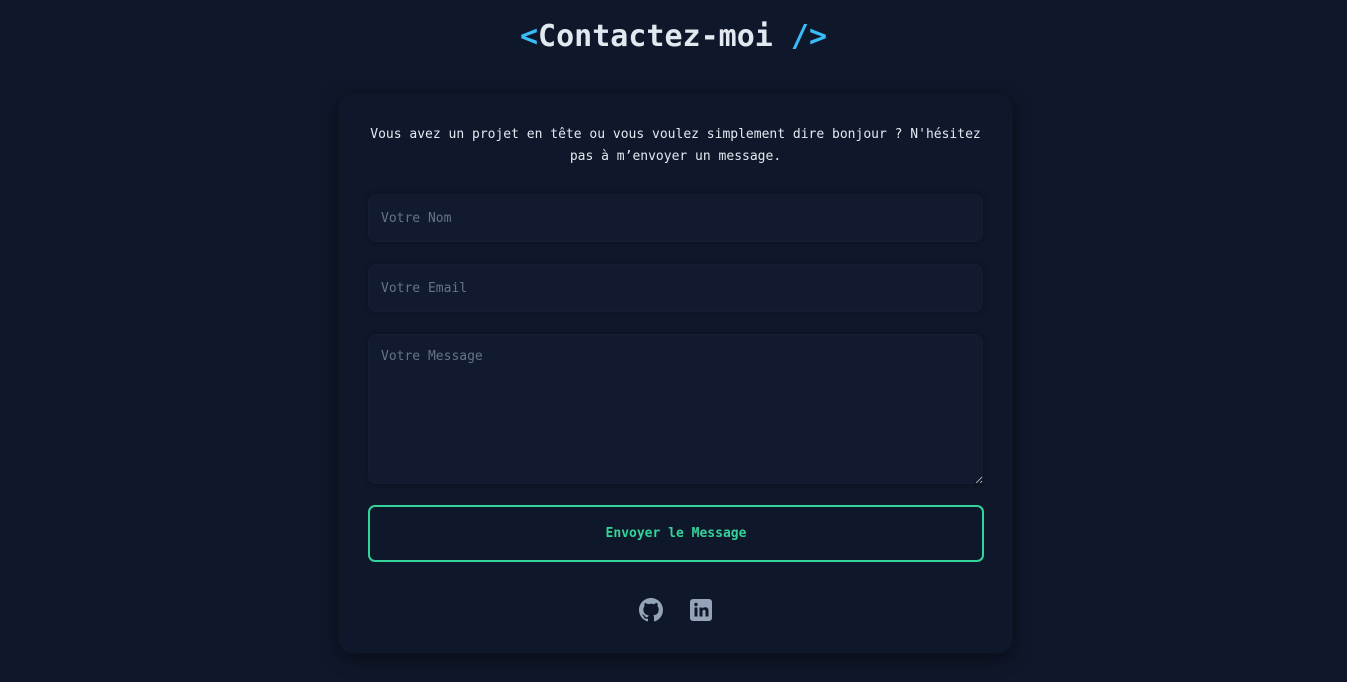  I want to click on linkedin-icon, so click(700, 610).